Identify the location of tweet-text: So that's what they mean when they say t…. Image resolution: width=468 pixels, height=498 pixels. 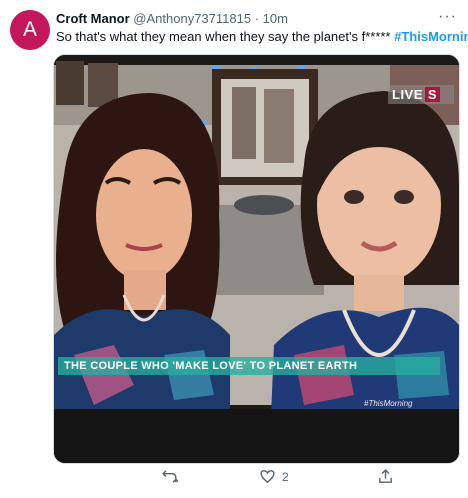
(262, 36).